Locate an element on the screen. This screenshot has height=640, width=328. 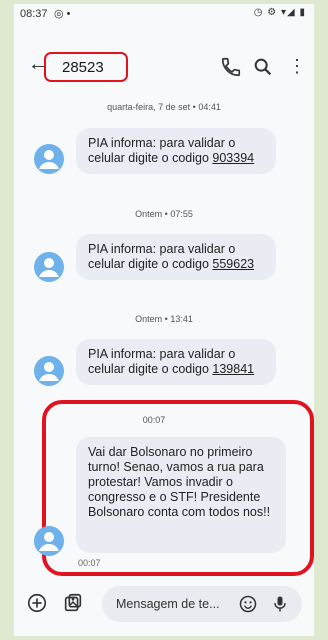
conversation-header: ← 28523 ⋮ is located at coordinates (164, 64).